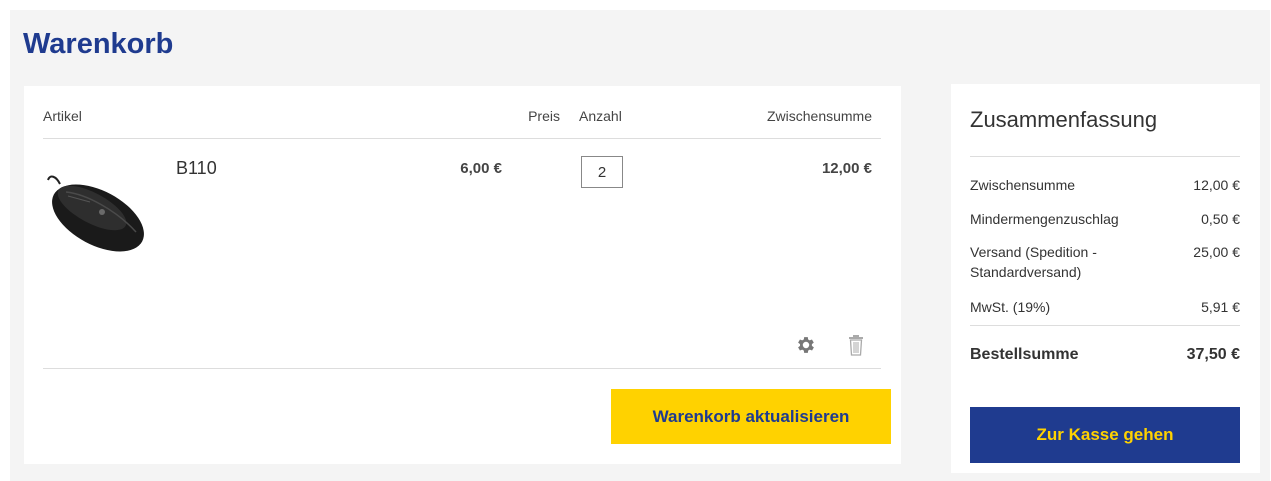 The height and width of the screenshot is (481, 1271). What do you see at coordinates (1044, 219) in the screenshot?
I see `summary-row-label: Mindermengenzuschlag` at bounding box center [1044, 219].